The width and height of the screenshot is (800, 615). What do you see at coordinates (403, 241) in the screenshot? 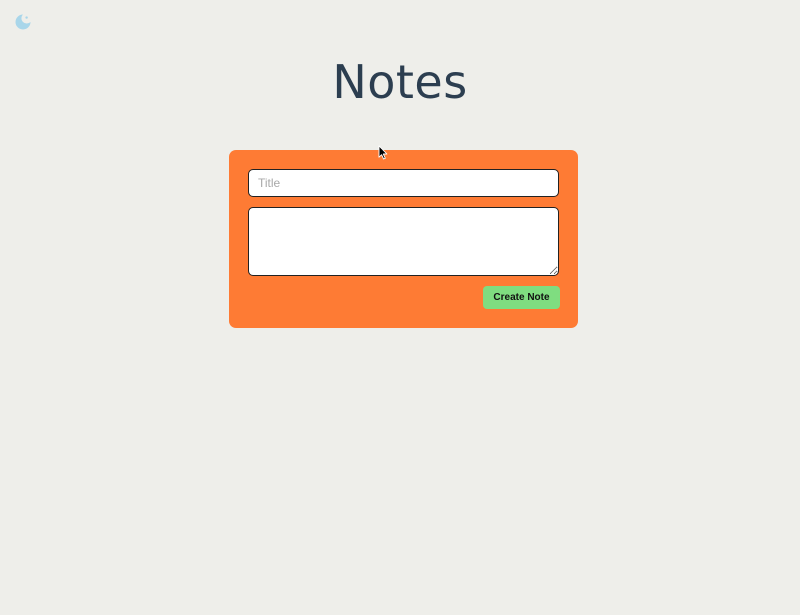
I see `note-body-textarea` at bounding box center [403, 241].